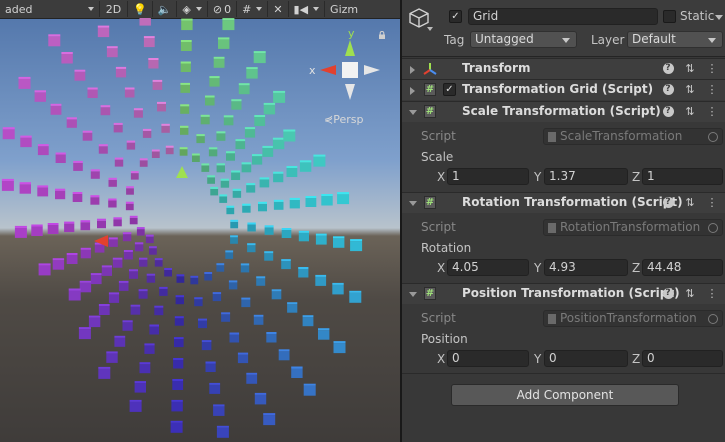 This screenshot has height=442, width=725. Describe the element at coordinates (563, 293) in the screenshot. I see `position-transformation-header: # Position Transformation (Script) ? ⇅ ⋮` at that location.